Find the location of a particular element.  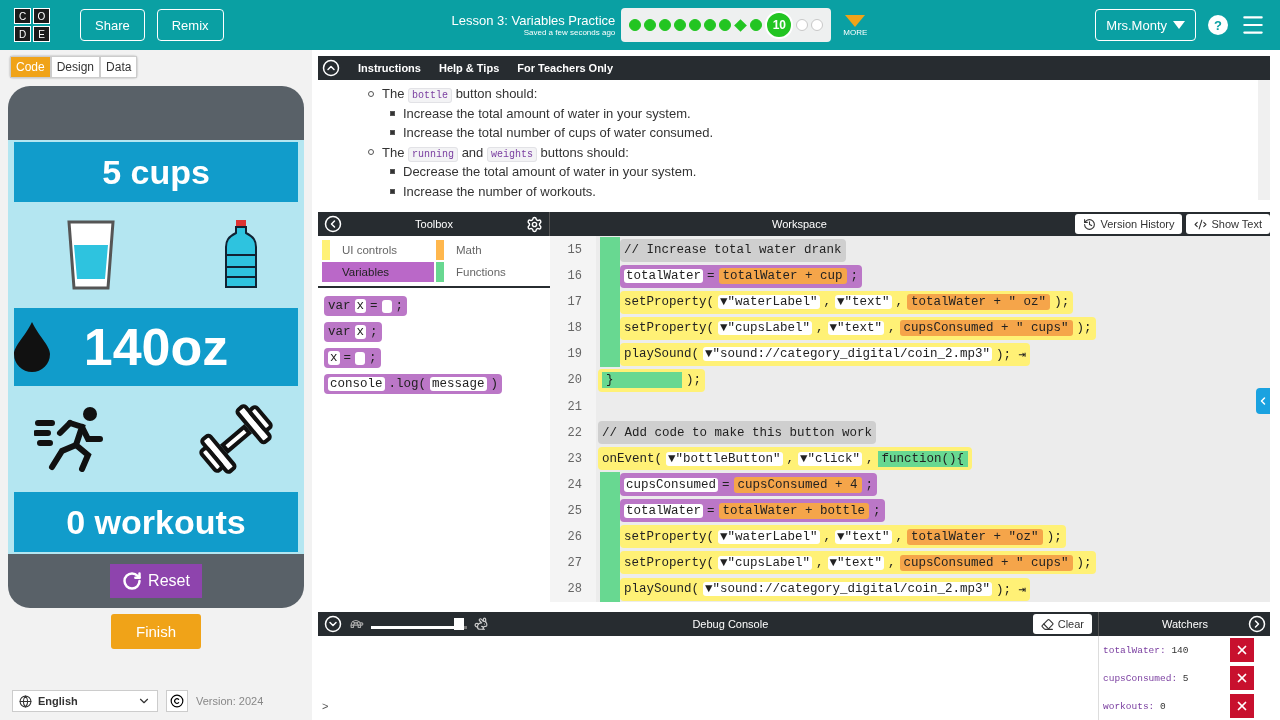

globe-icon is located at coordinates (25, 701).